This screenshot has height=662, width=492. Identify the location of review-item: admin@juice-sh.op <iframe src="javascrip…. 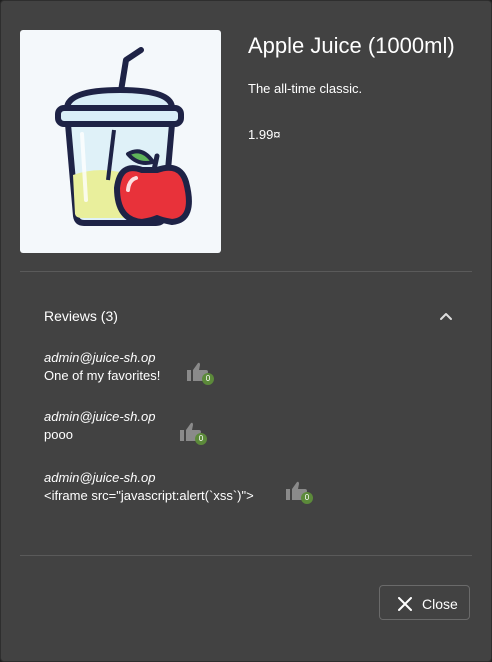
(149, 487).